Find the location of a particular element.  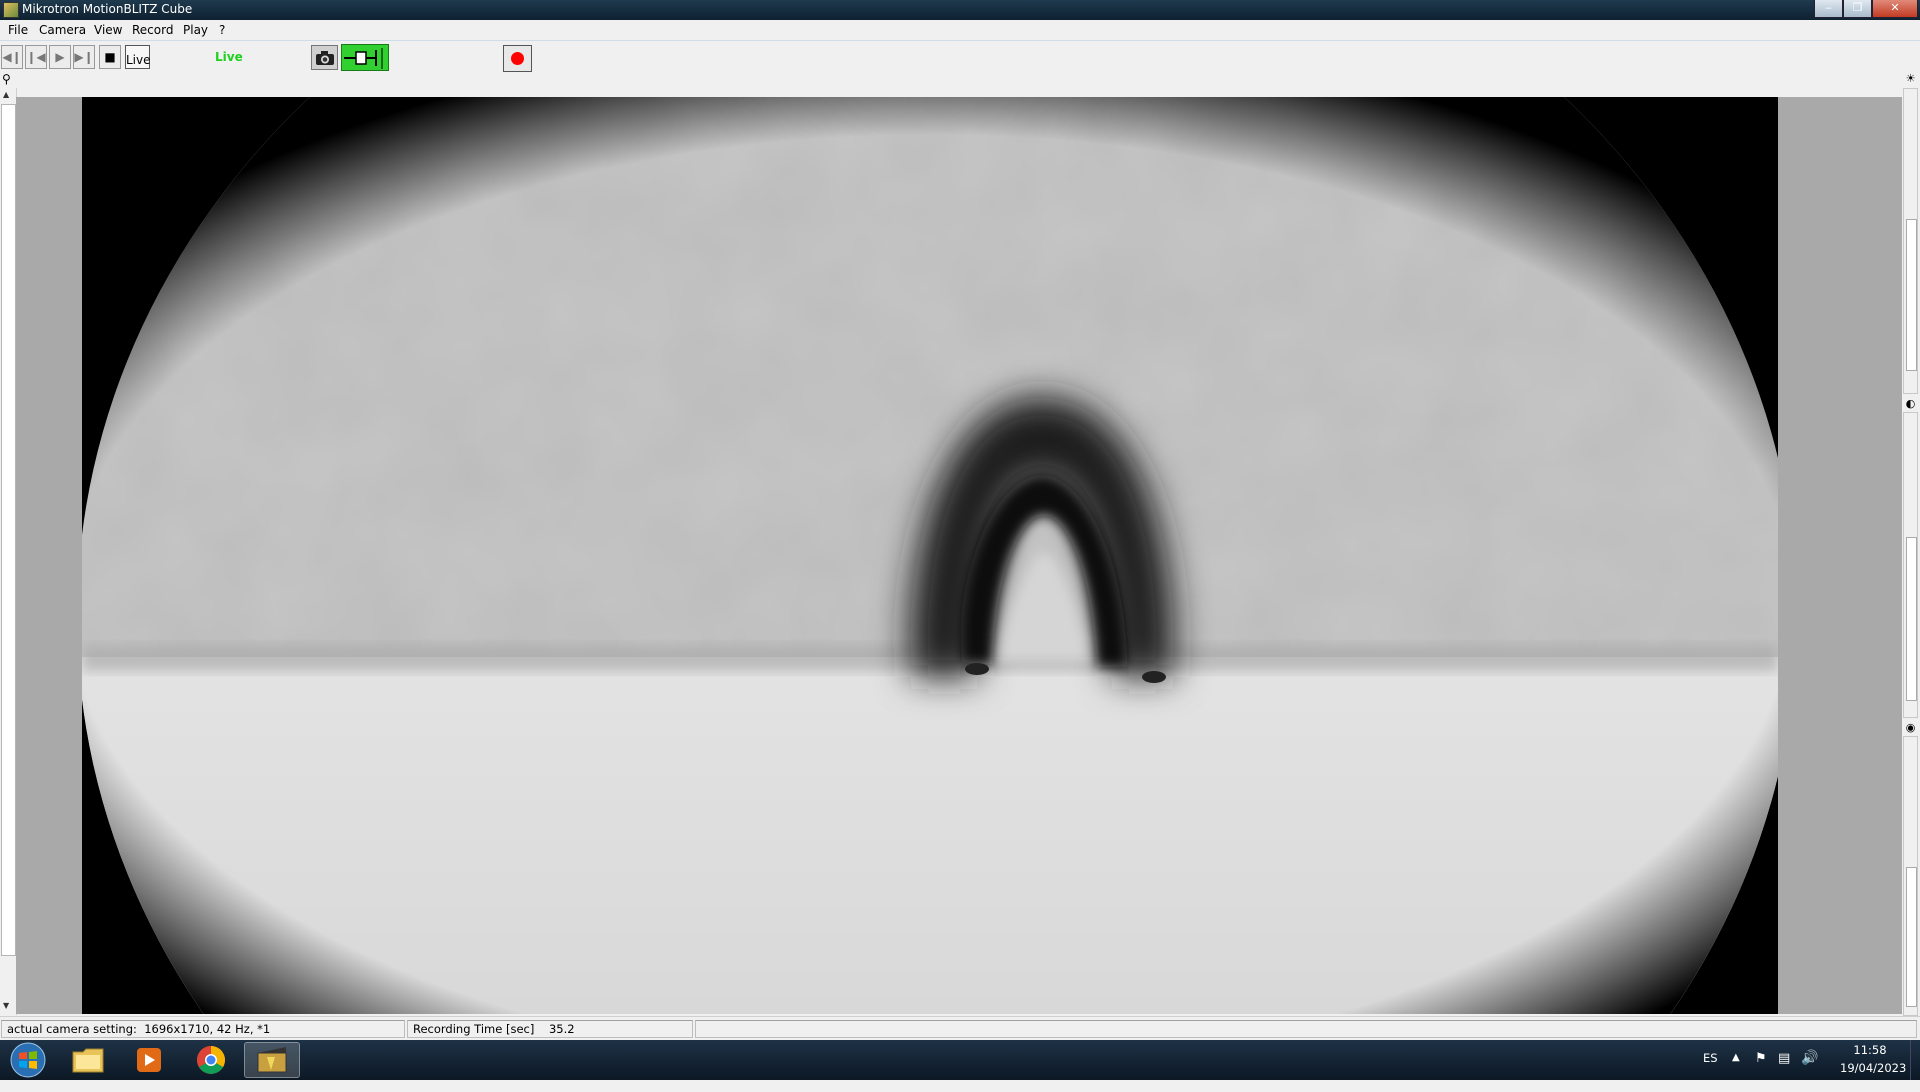

recording-time-pane: Recording Time [sec] 35.2 is located at coordinates (550, 1029).